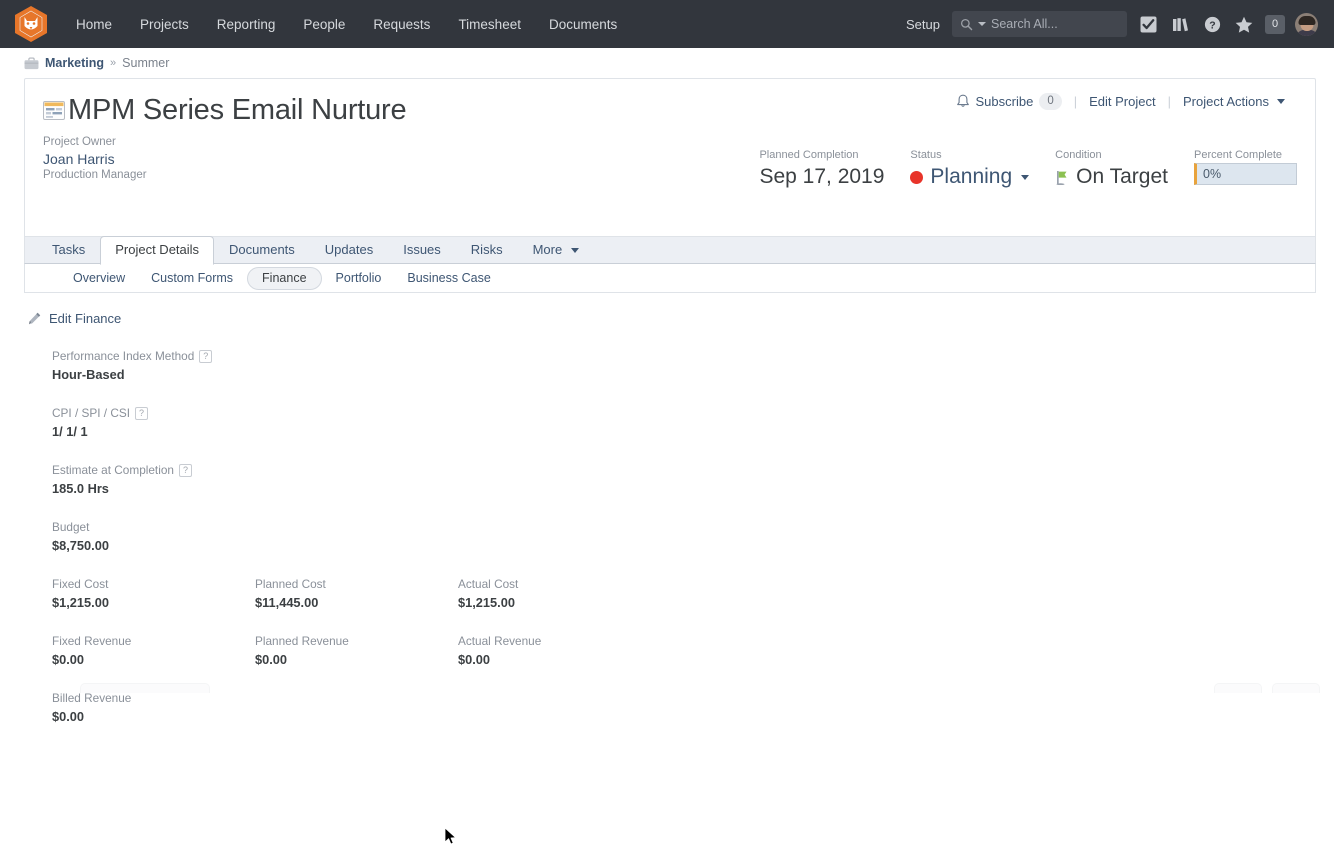 The image size is (1334, 846). I want to click on pencil-icon, so click(35, 318).